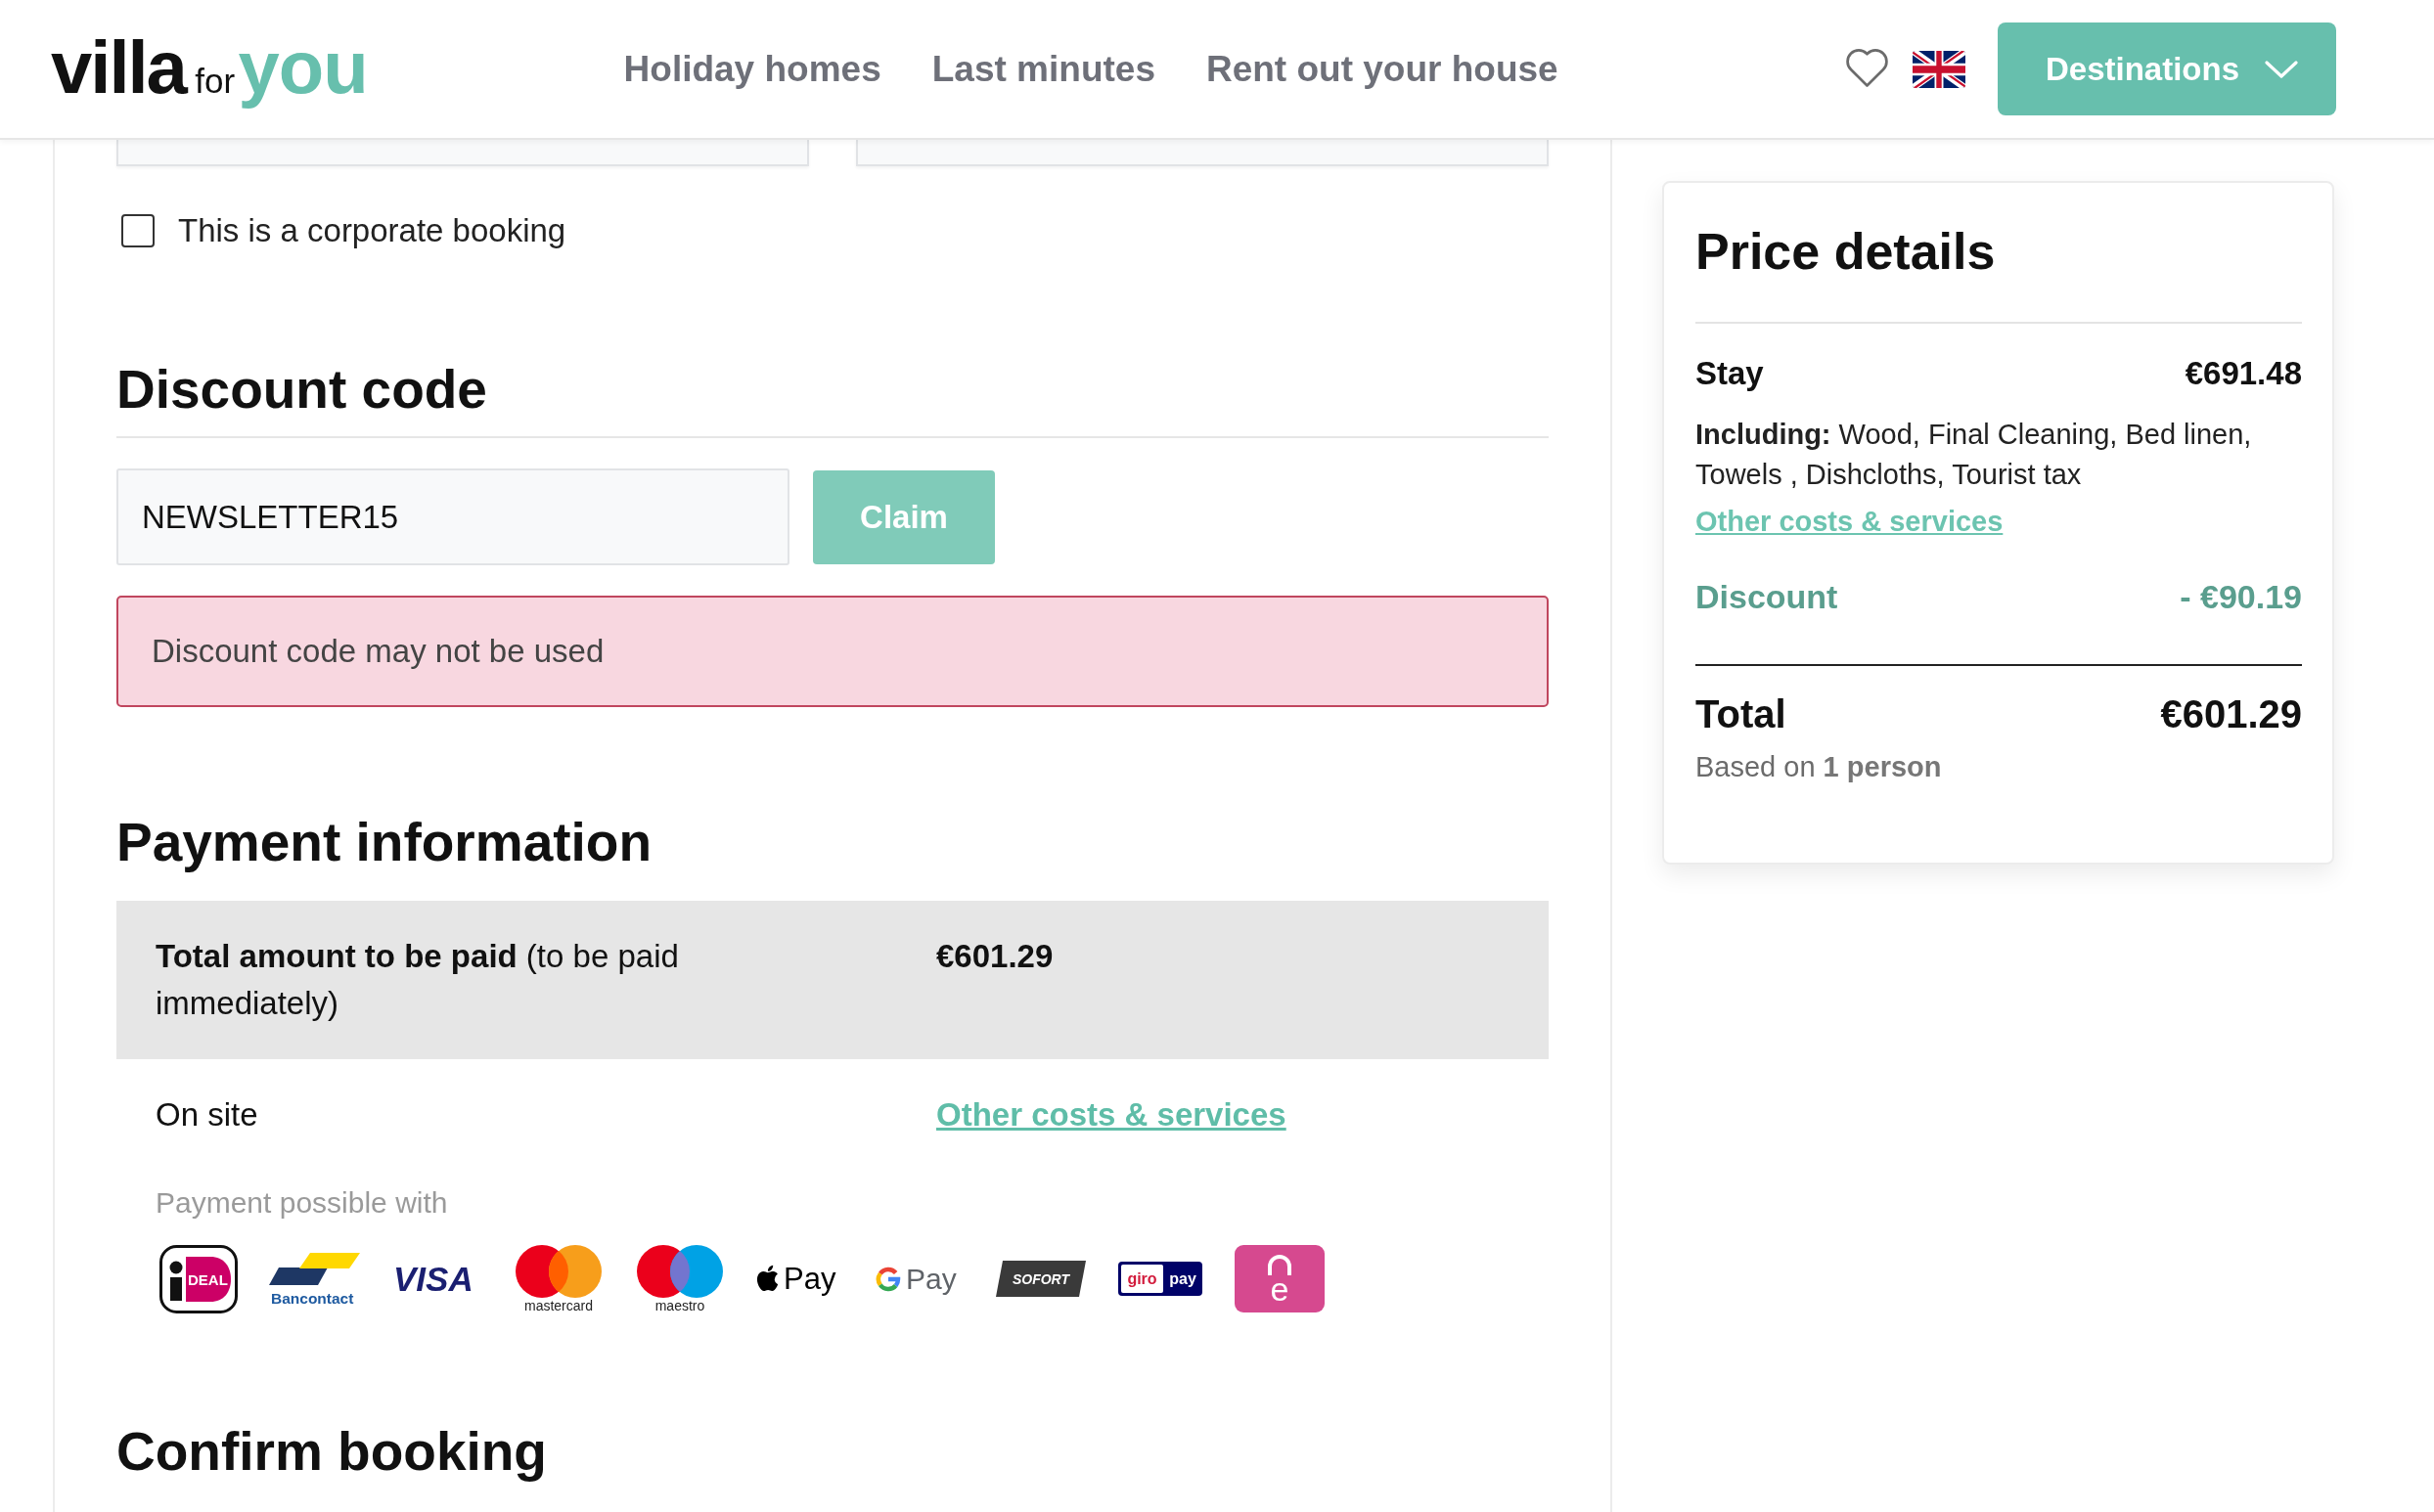 This screenshot has height=1512, width=2434. I want to click on chevron-down-icon, so click(2281, 69).